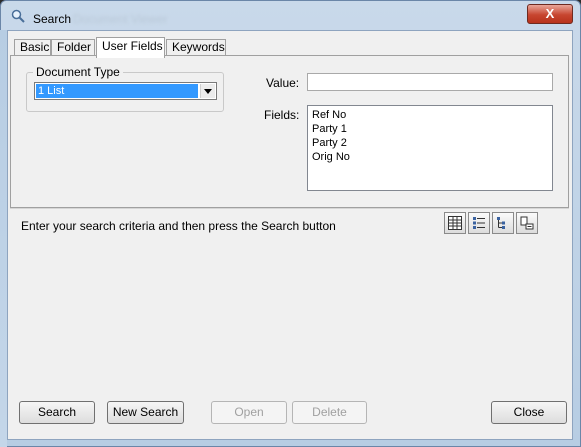  What do you see at coordinates (196, 47) in the screenshot?
I see `tab-keywords: Keywords` at bounding box center [196, 47].